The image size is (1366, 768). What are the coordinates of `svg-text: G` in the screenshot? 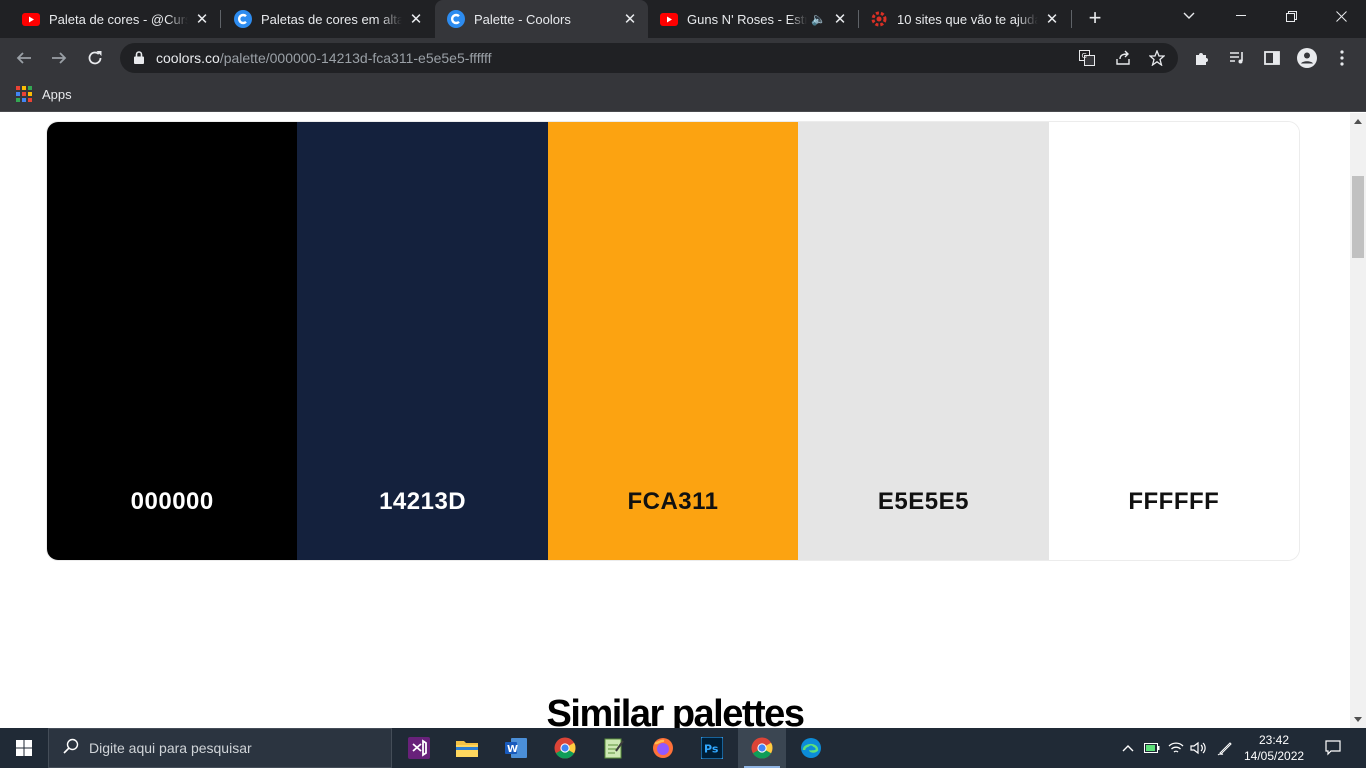 It's located at (1084, 56).